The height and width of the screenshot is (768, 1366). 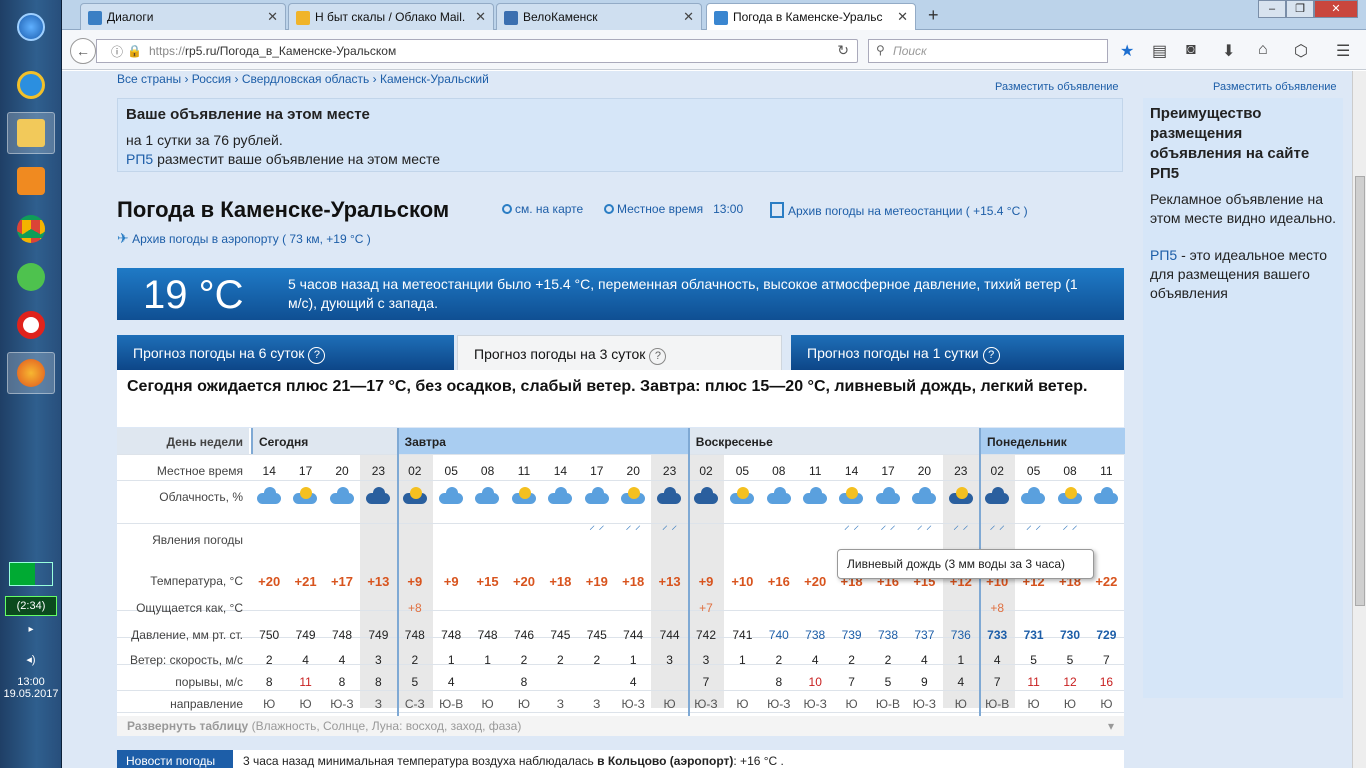 I want to click on start-button, so click(x=31, y=27).